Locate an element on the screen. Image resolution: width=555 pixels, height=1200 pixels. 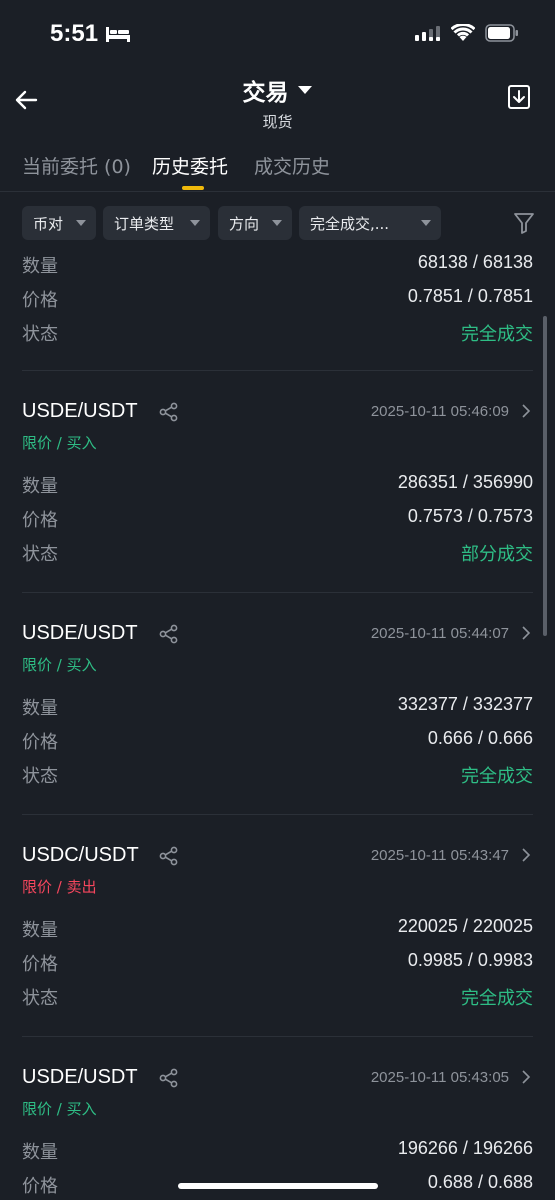
wifi-icon is located at coordinates (463, 32).